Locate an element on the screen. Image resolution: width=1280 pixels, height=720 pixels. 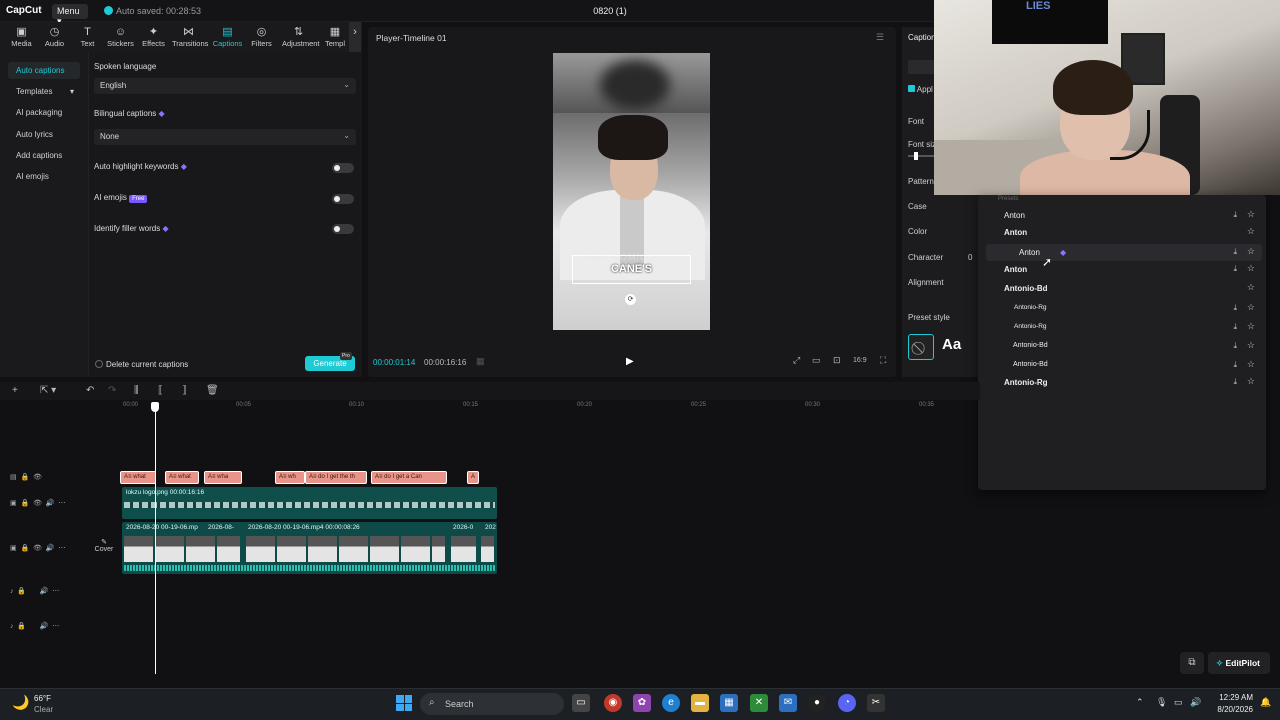
toolbar-scroll-right: › is located at coordinates (355, 37).